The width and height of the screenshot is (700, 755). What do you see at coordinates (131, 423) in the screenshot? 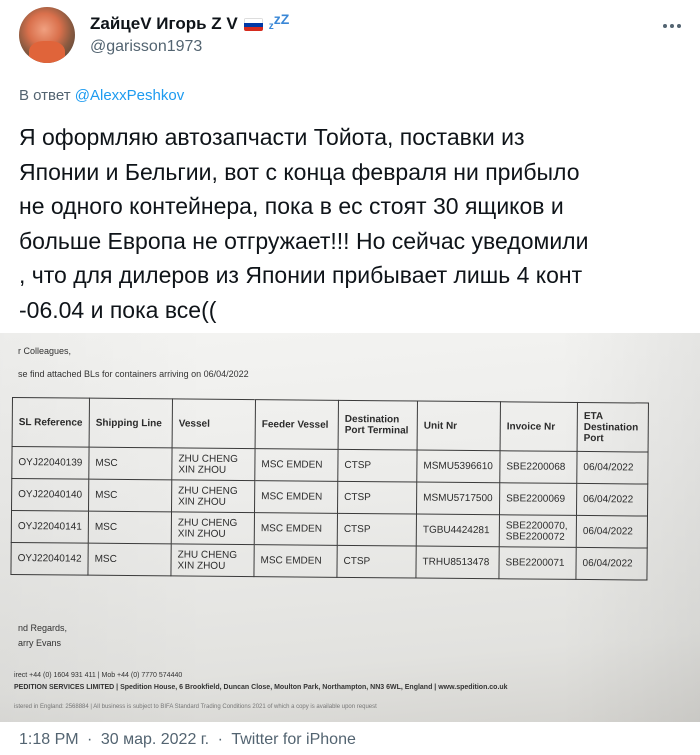
I see `col-shipping-line: Shipping Line` at bounding box center [131, 423].